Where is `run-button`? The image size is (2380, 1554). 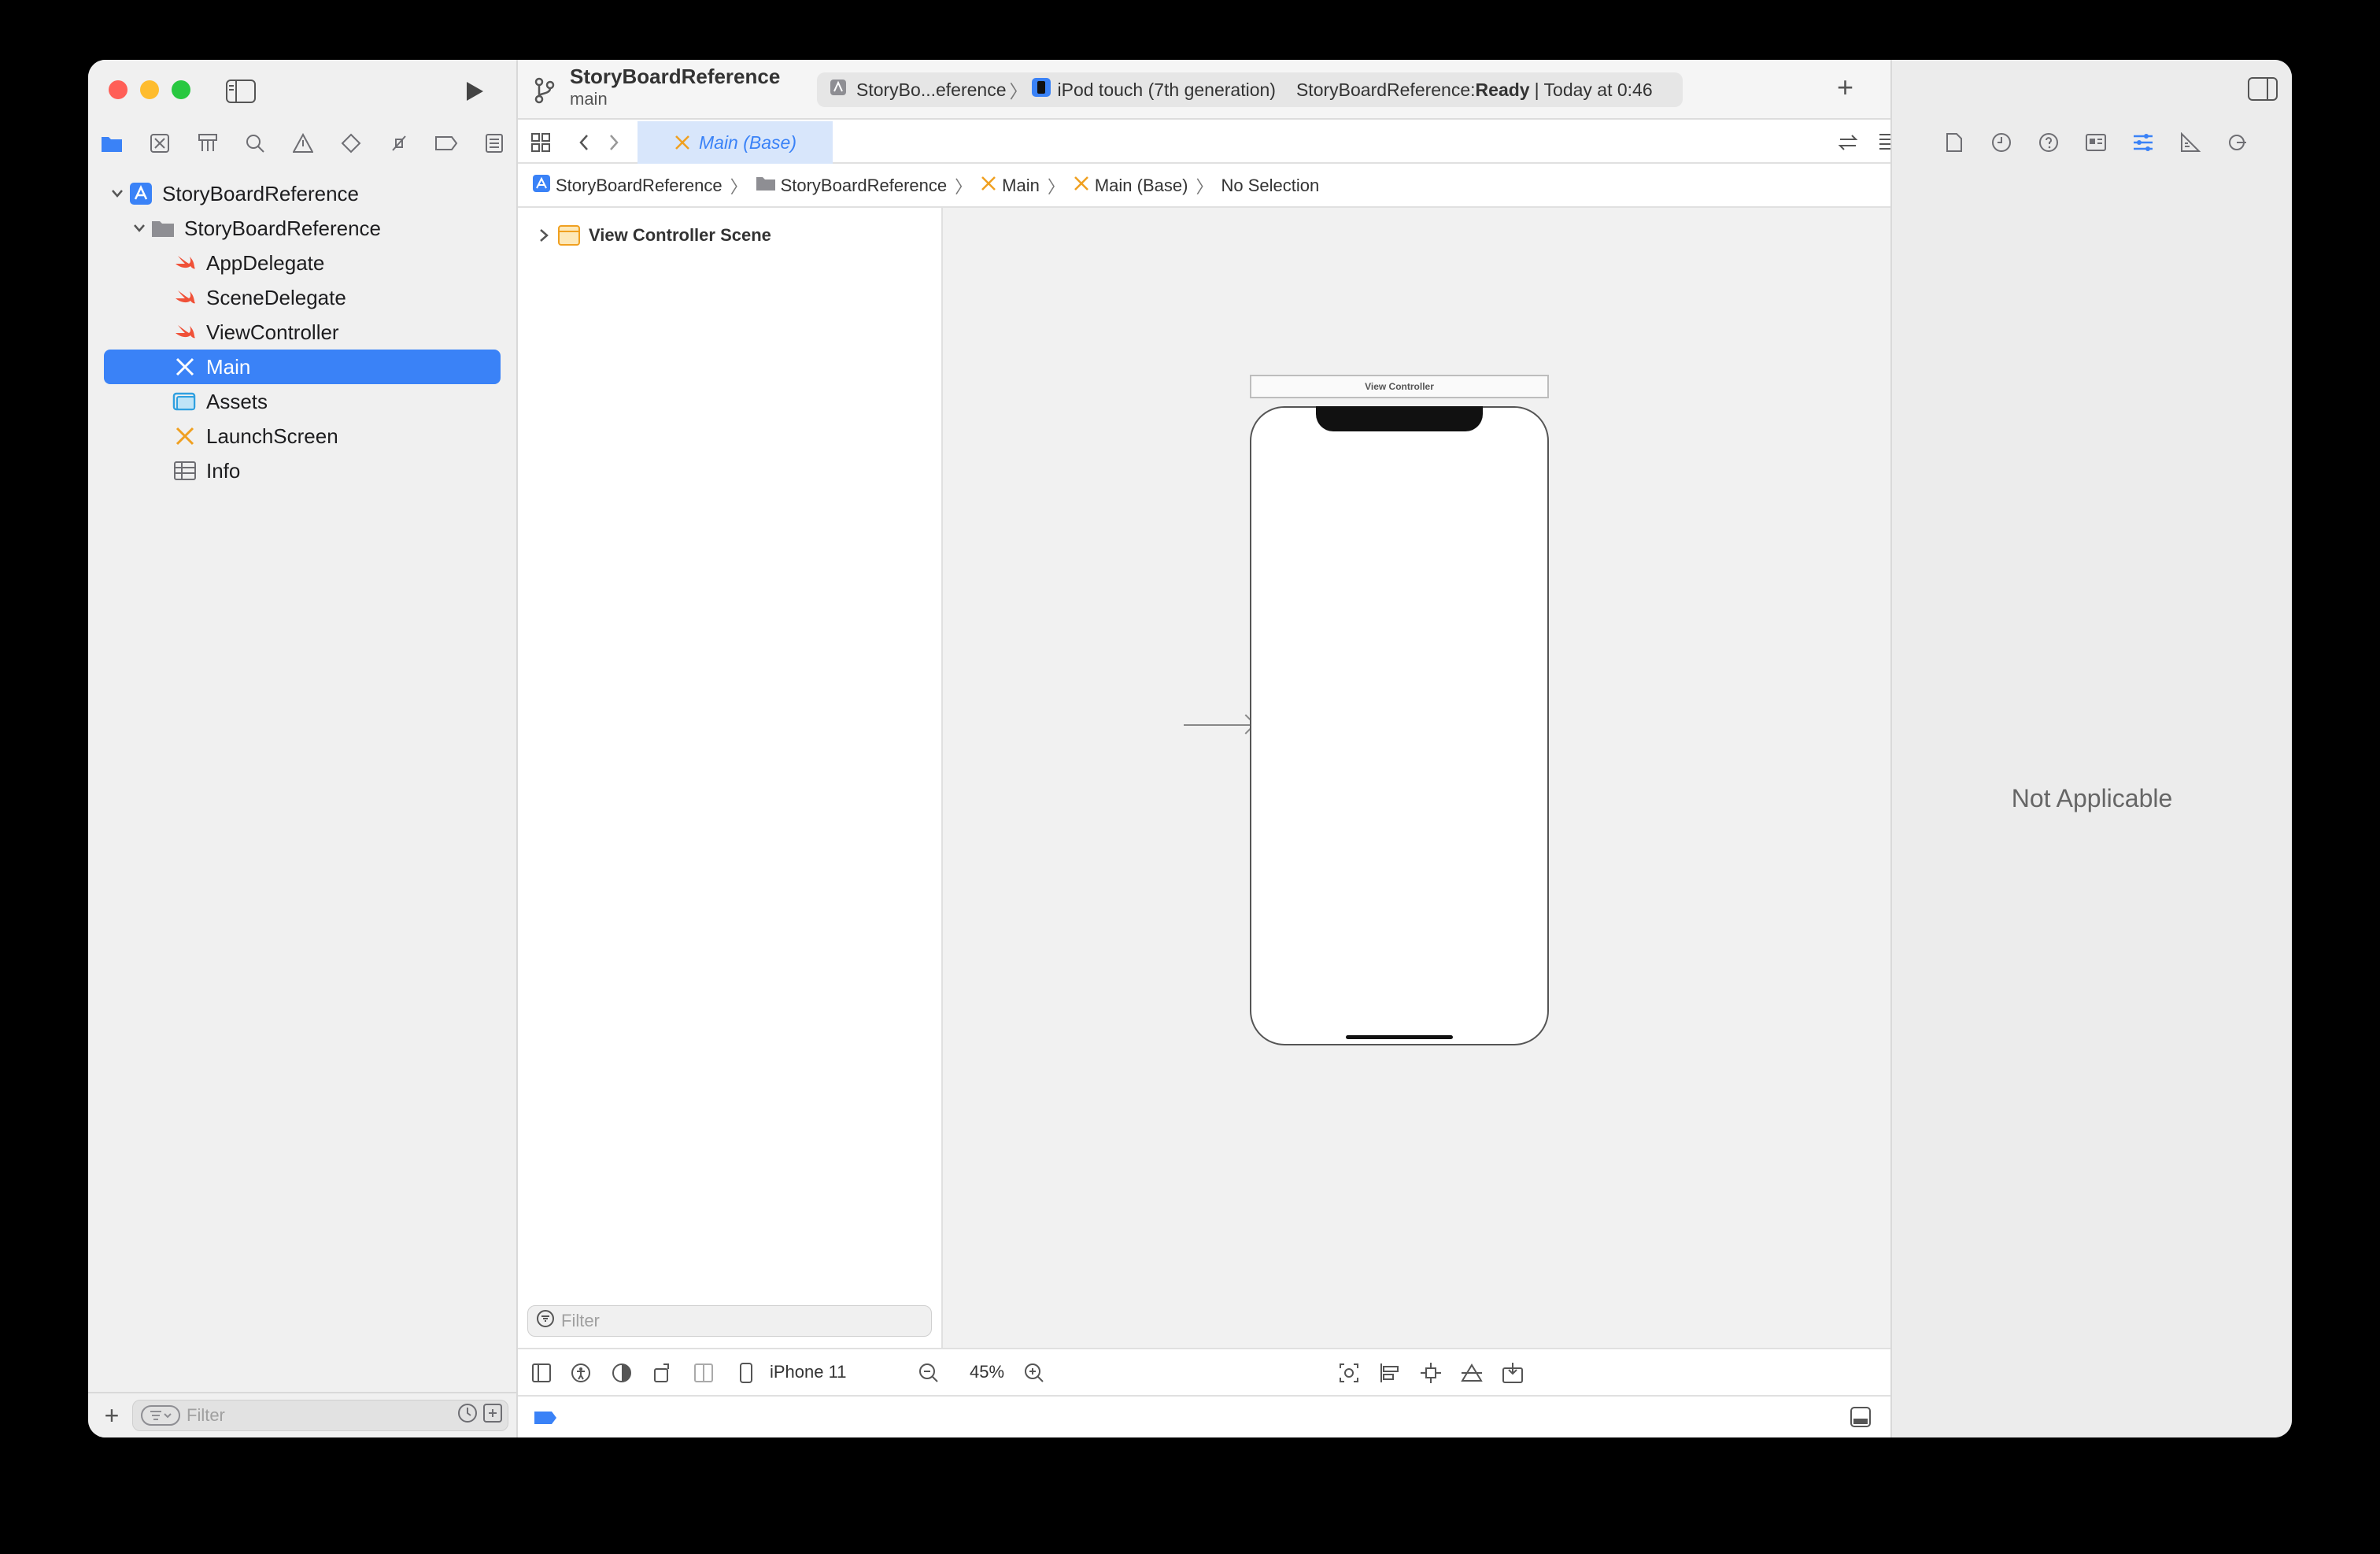 run-button is located at coordinates (474, 91).